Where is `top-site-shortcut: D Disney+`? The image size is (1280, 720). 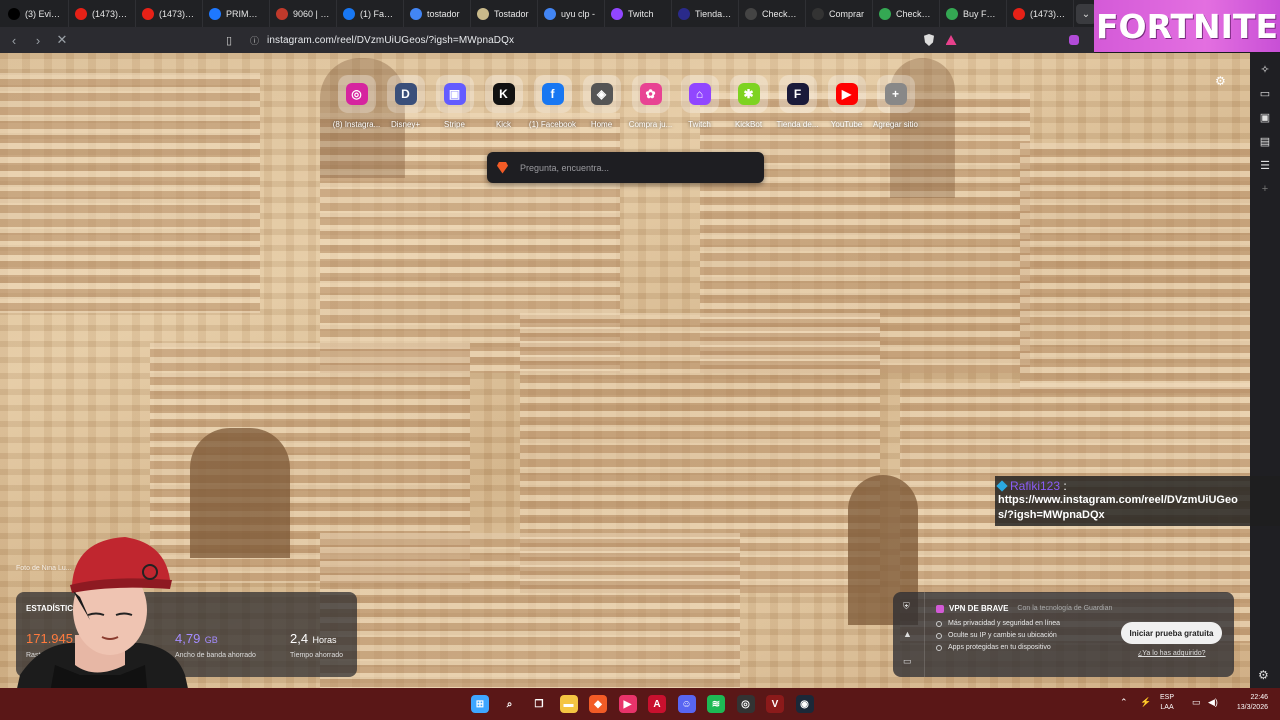
top-site-shortcut: D Disney+ is located at coordinates (405, 102).